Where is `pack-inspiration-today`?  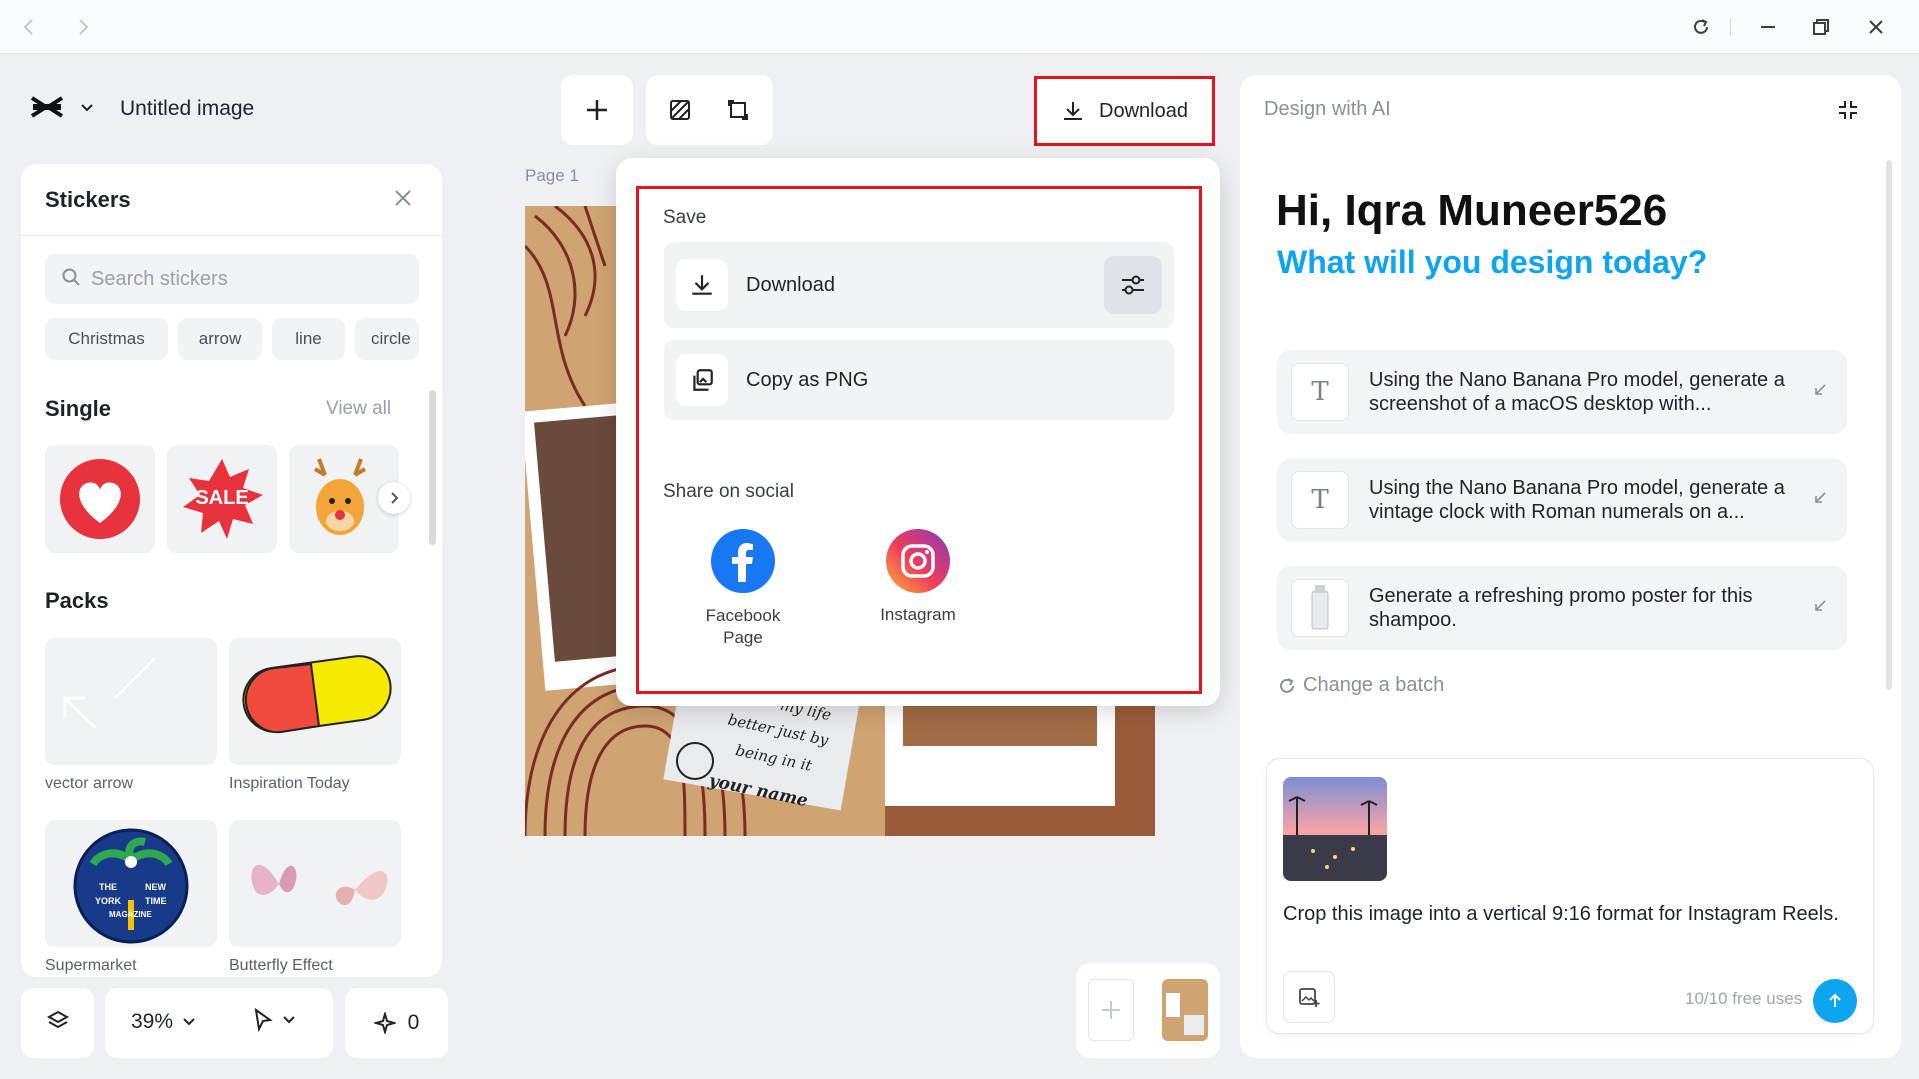
pack-inspiration-today is located at coordinates (315, 701).